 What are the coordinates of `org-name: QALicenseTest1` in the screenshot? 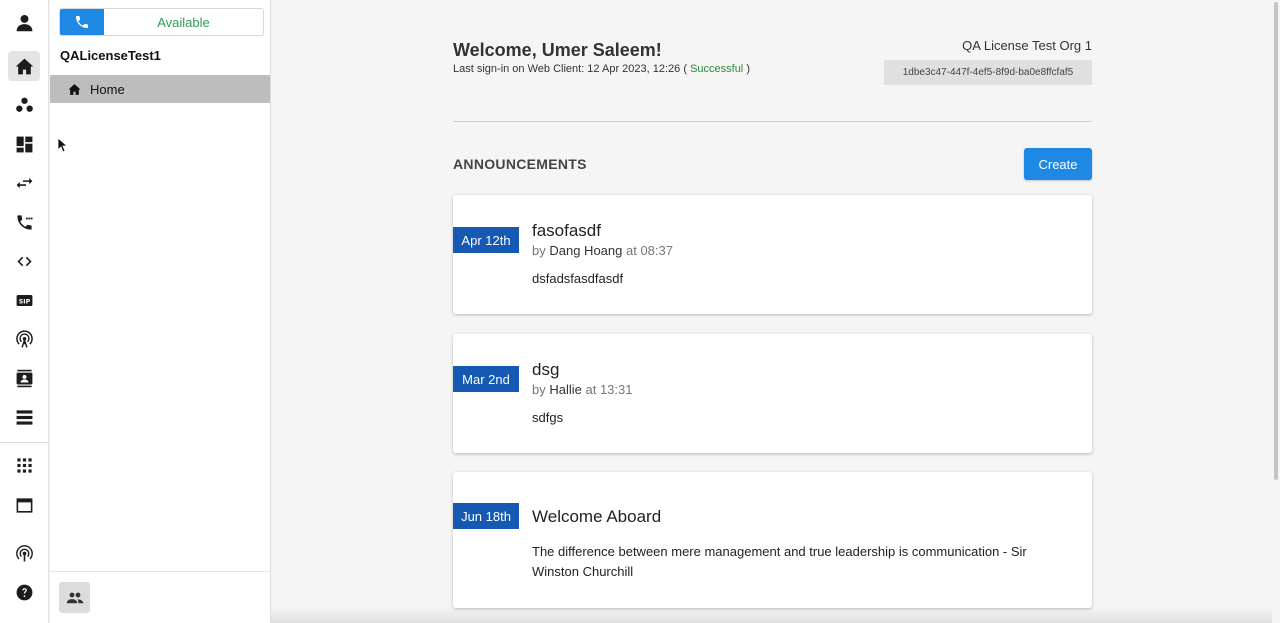 It's located at (110, 55).